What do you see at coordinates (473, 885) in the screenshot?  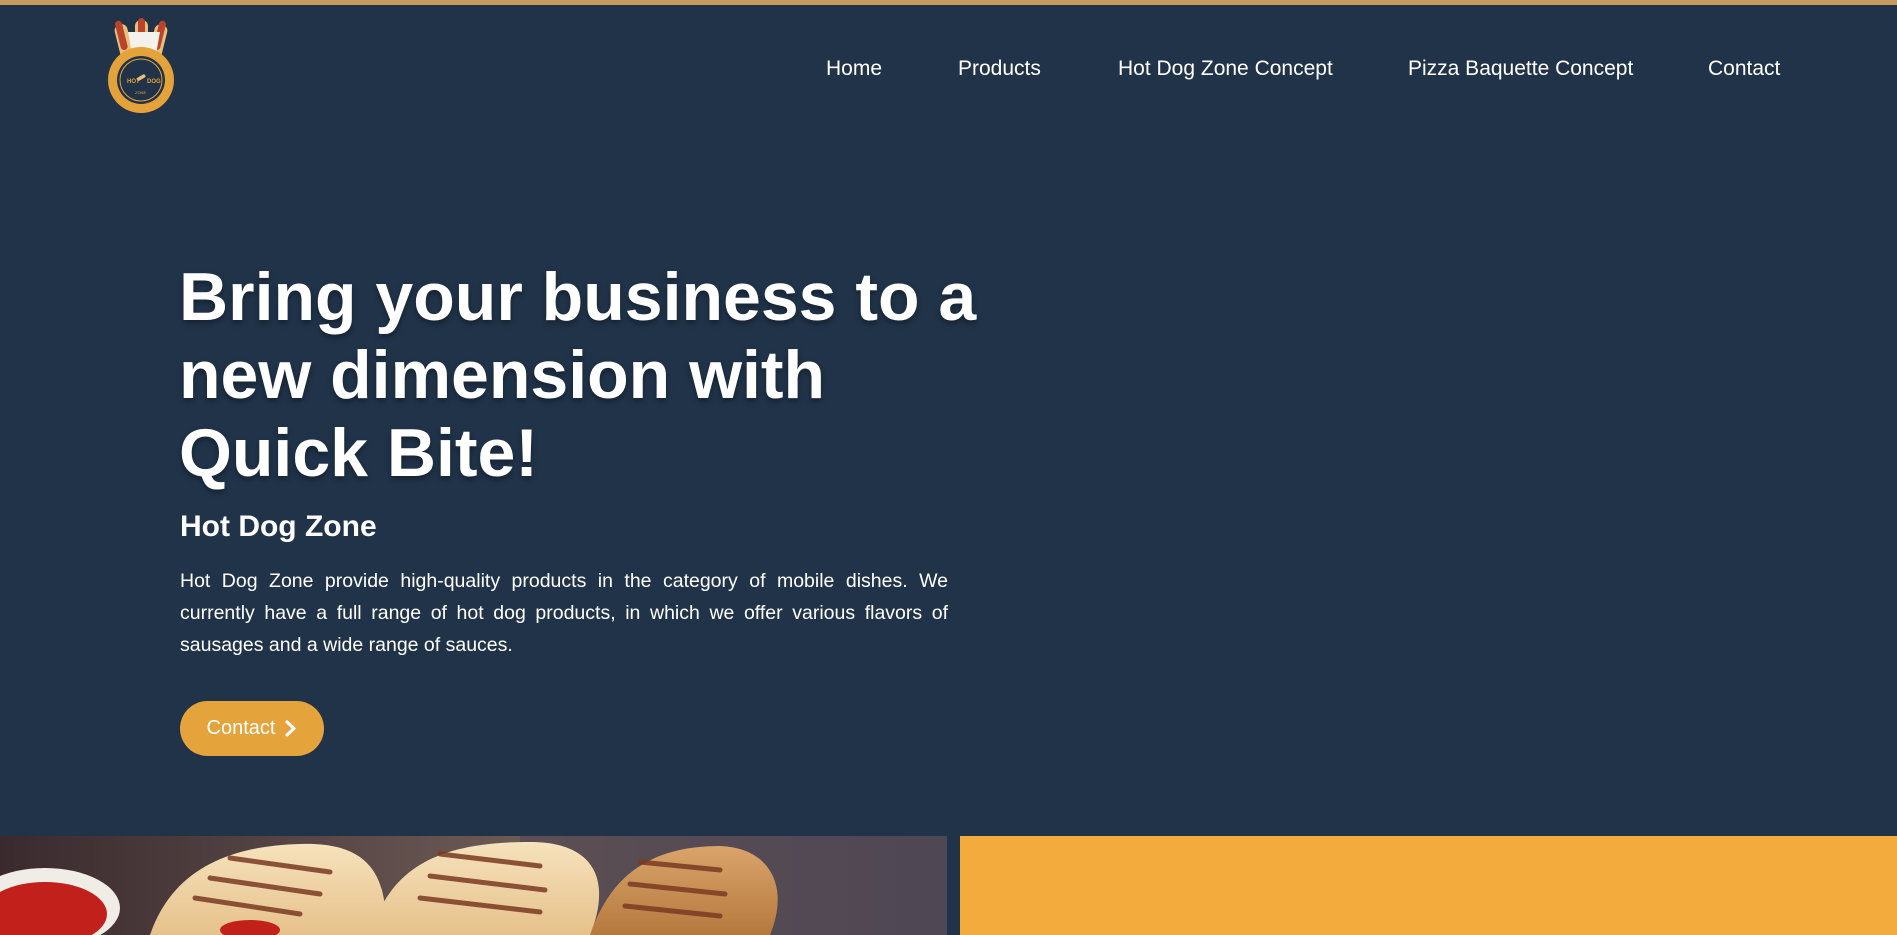 I see `hot-dog-baguettes-photo` at bounding box center [473, 885].